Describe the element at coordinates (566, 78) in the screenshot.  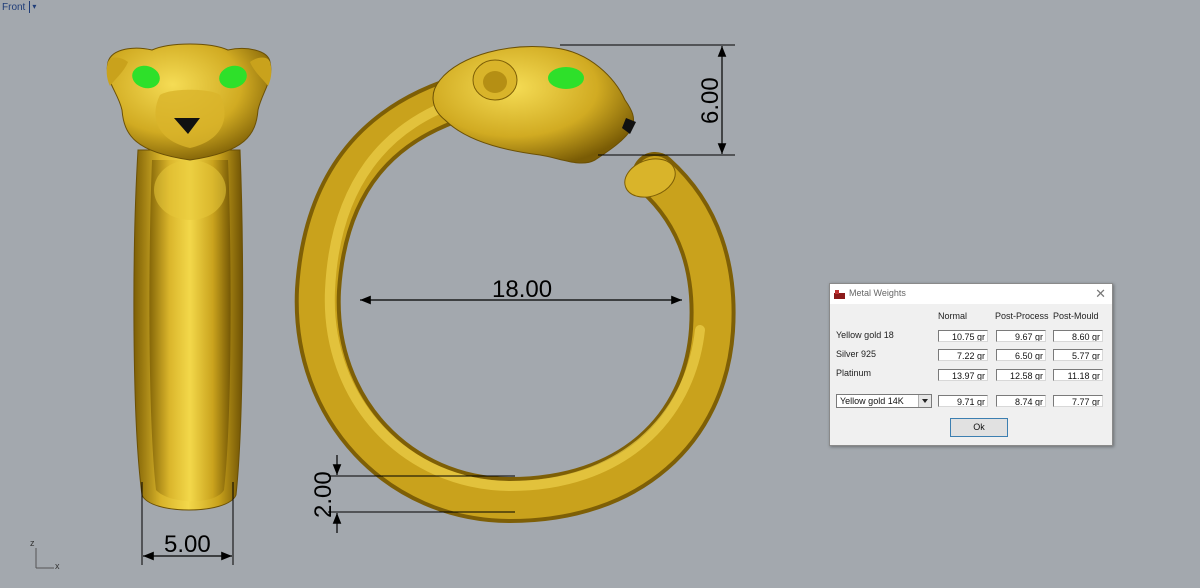
I see `eye-profile-icon` at that location.